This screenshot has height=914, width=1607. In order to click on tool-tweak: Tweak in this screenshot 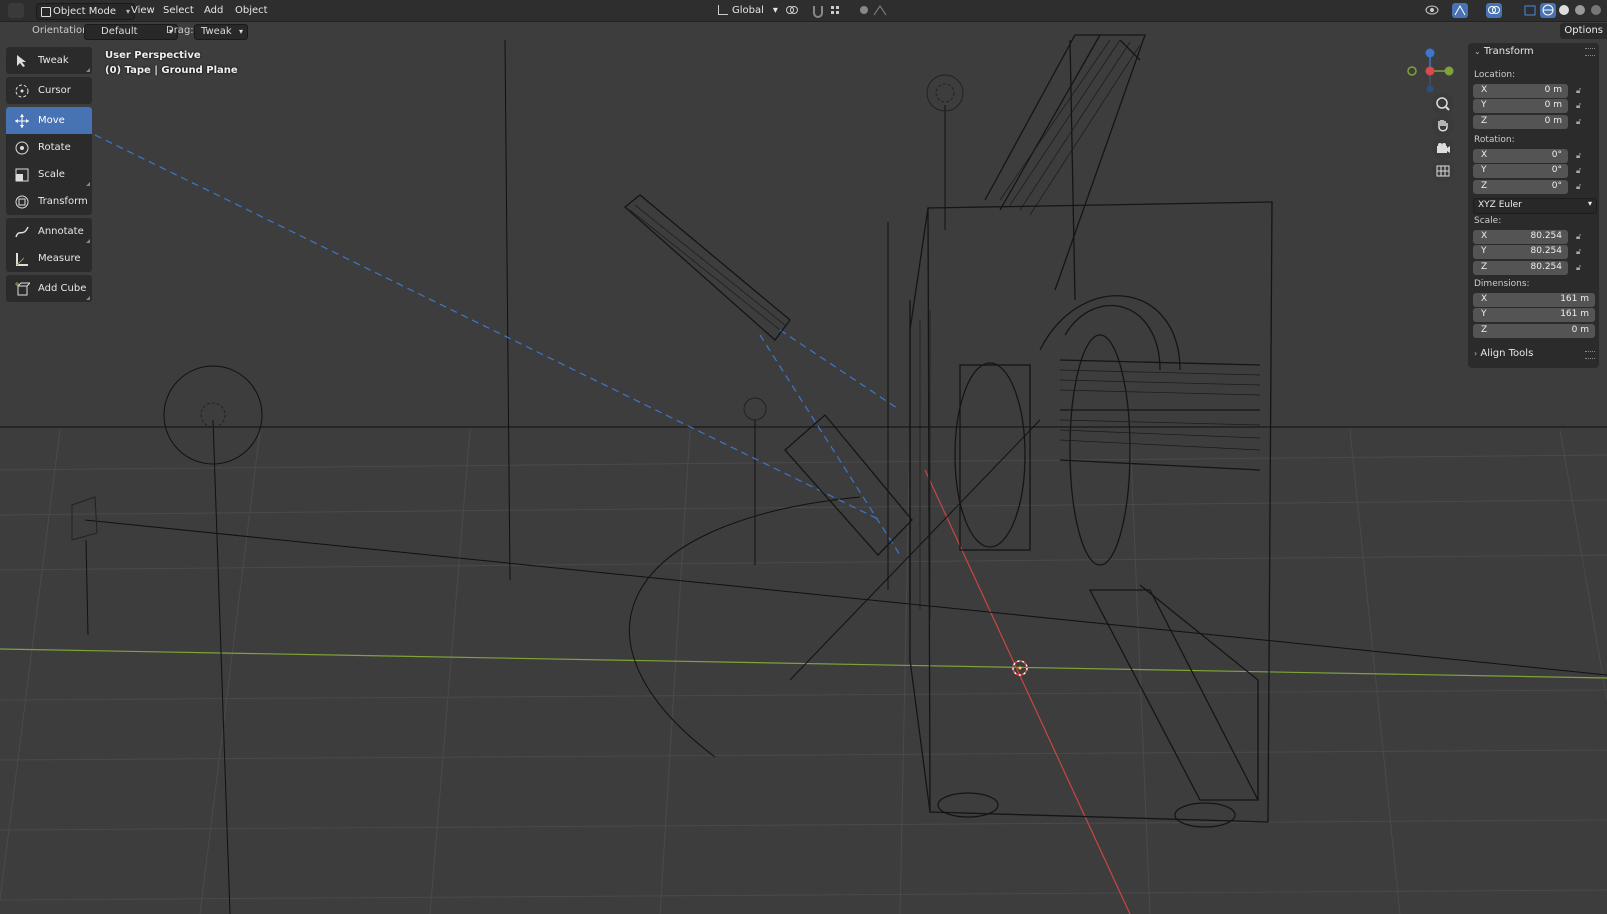, I will do `click(49, 60)`.